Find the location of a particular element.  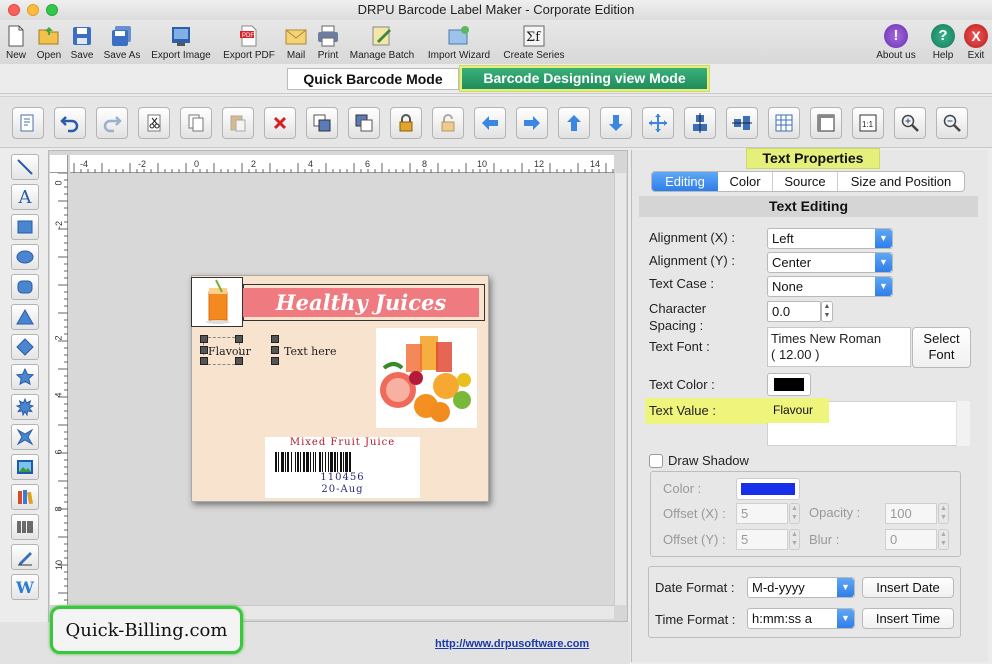

shadow-color-picker is located at coordinates (768, 489).